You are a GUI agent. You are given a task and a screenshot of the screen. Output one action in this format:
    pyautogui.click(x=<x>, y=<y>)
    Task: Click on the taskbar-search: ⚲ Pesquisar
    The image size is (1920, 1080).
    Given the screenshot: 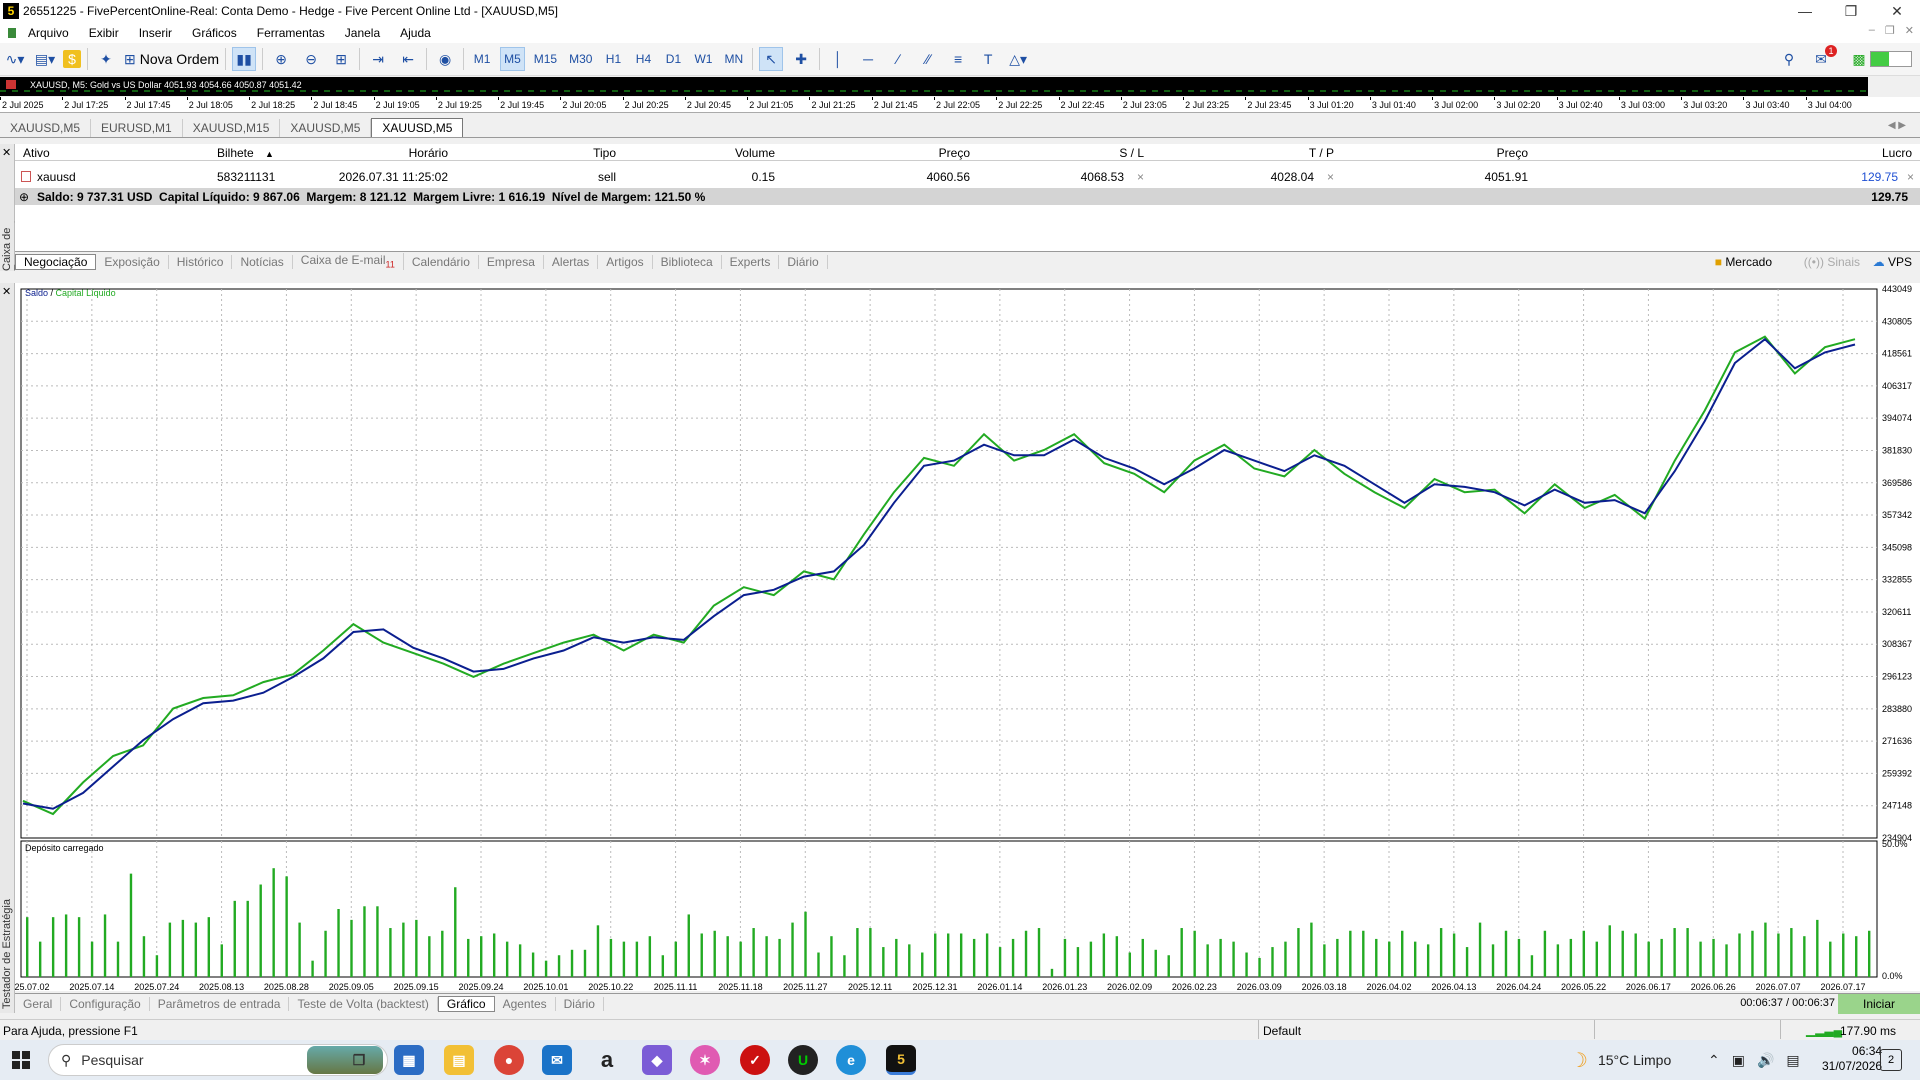 What is the action you would take?
    pyautogui.click(x=218, y=1060)
    